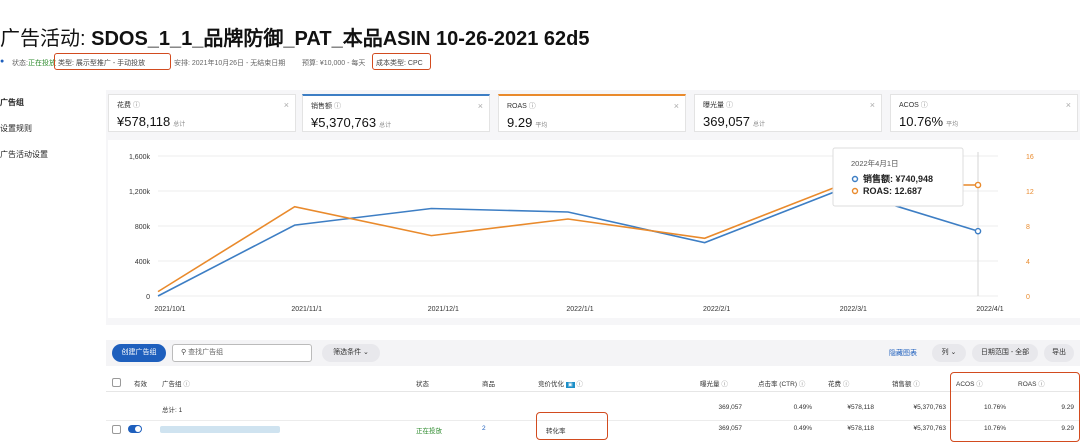 The image size is (1080, 445). Describe the element at coordinates (140, 192) in the screenshot. I see `y-left-tick-label: 1,200k` at that location.